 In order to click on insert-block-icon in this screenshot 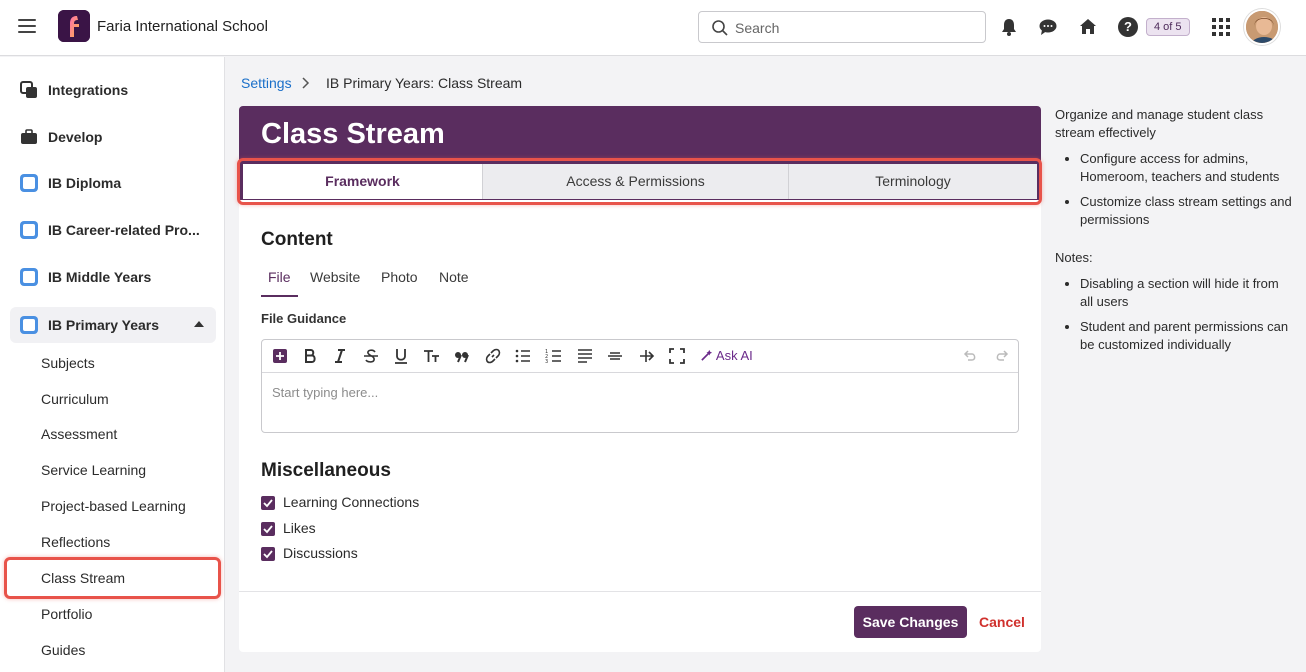, I will do `click(280, 356)`.